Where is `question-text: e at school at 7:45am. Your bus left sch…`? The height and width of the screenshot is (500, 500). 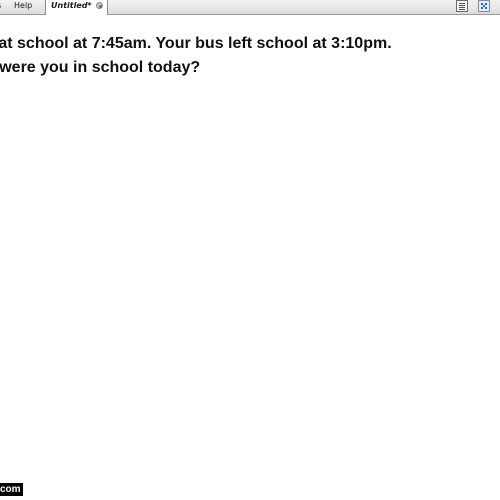 question-text: e at school at 7:45am. Your bus left sch… is located at coordinates (196, 56).